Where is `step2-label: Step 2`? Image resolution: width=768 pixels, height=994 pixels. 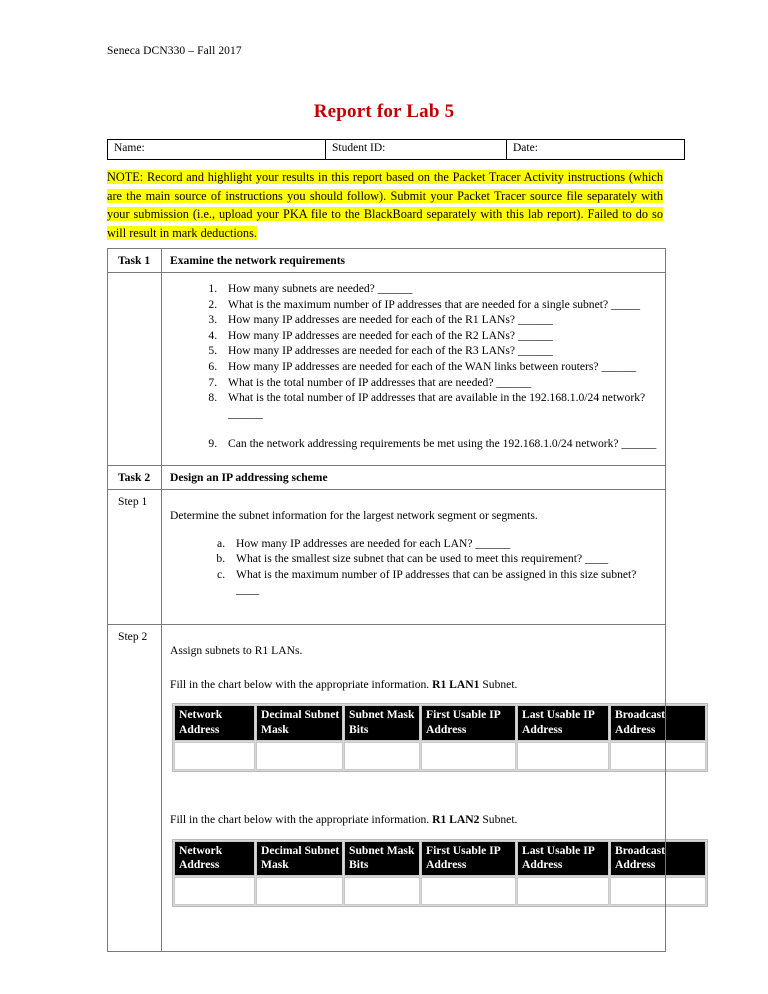 step2-label: Step 2 is located at coordinates (133, 636).